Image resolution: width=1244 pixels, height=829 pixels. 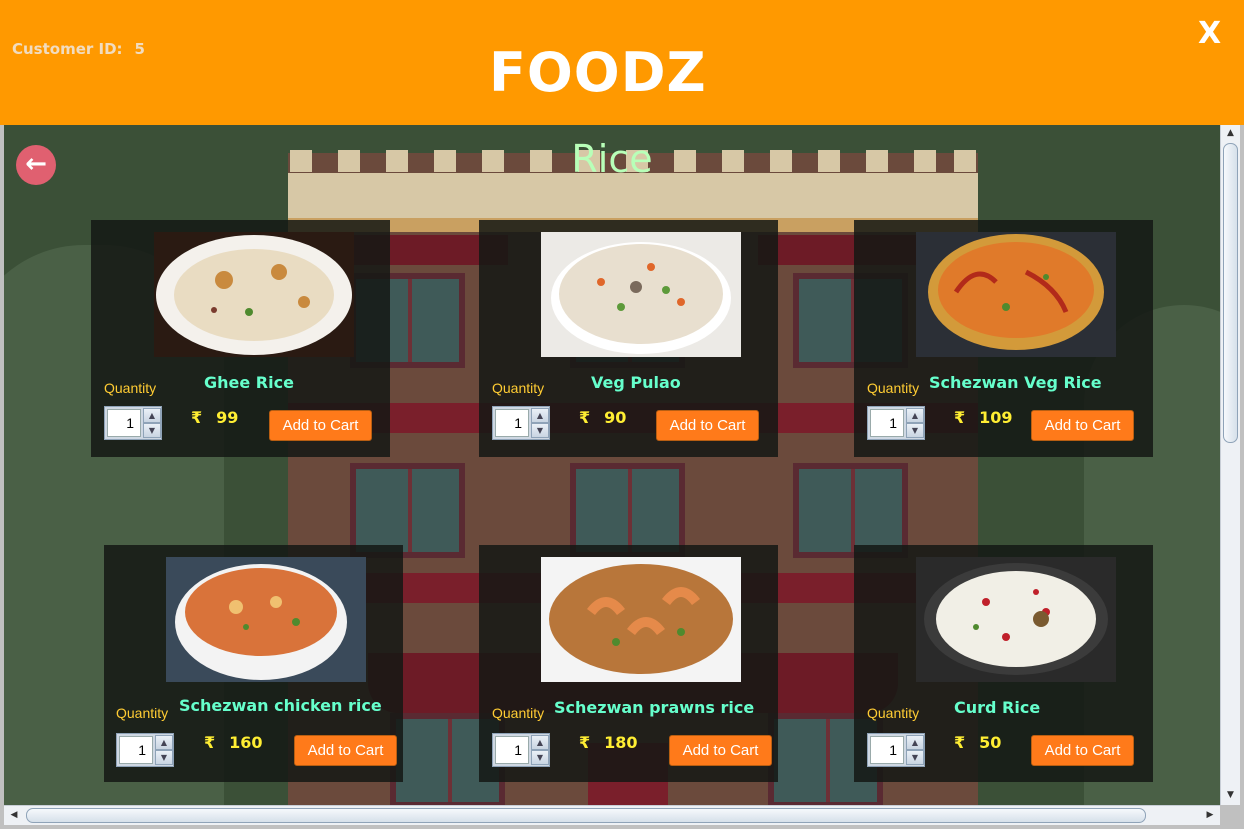 What do you see at coordinates (1015, 382) in the screenshot?
I see `dish-name: Schezwan Veg Rice` at bounding box center [1015, 382].